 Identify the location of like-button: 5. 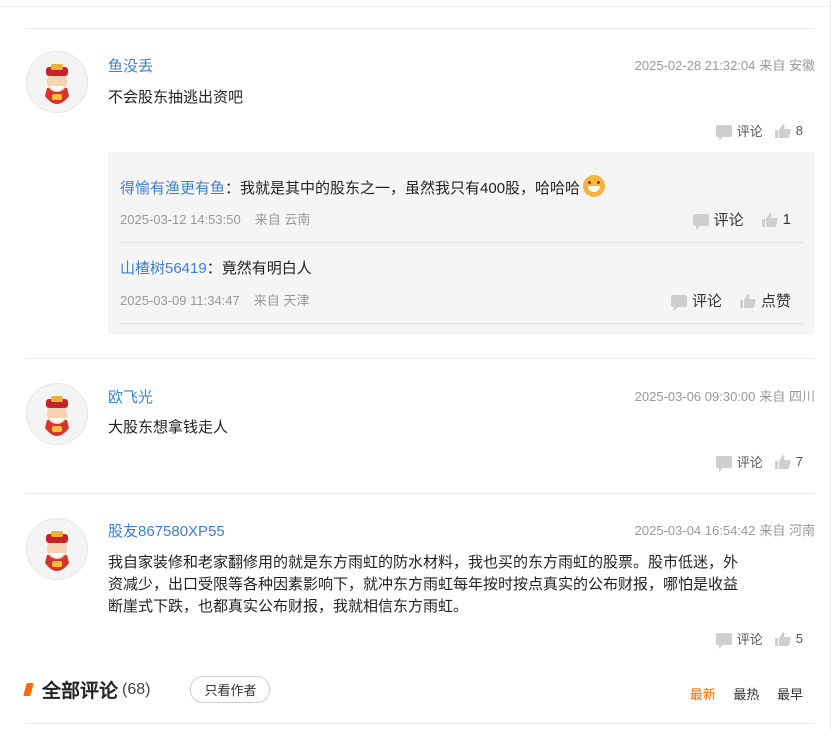
(788, 638).